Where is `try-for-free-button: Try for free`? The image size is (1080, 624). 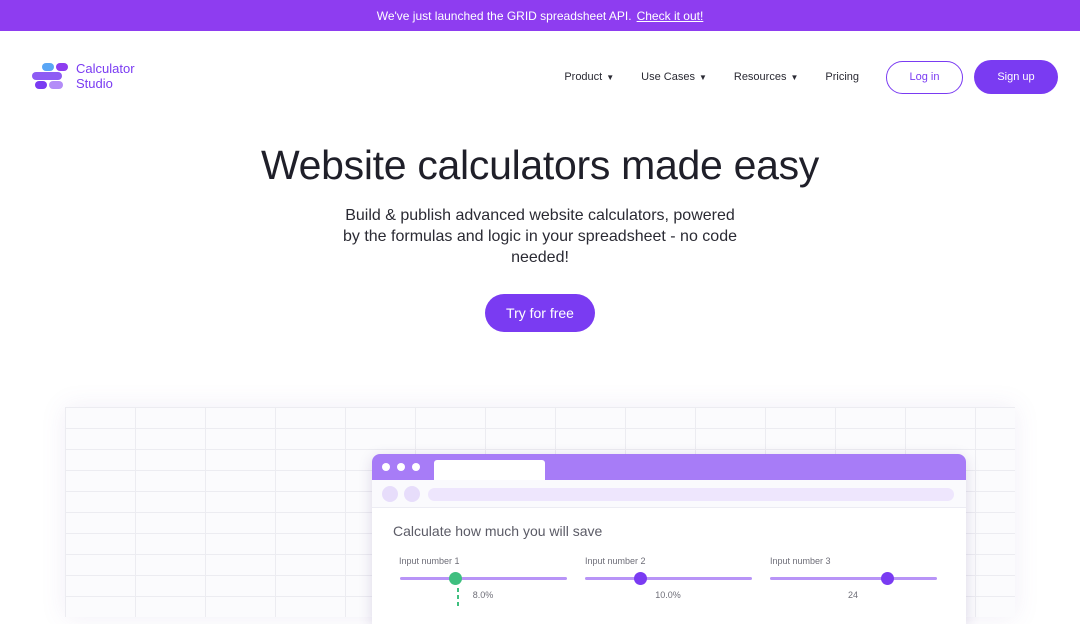 try-for-free-button: Try for free is located at coordinates (540, 313).